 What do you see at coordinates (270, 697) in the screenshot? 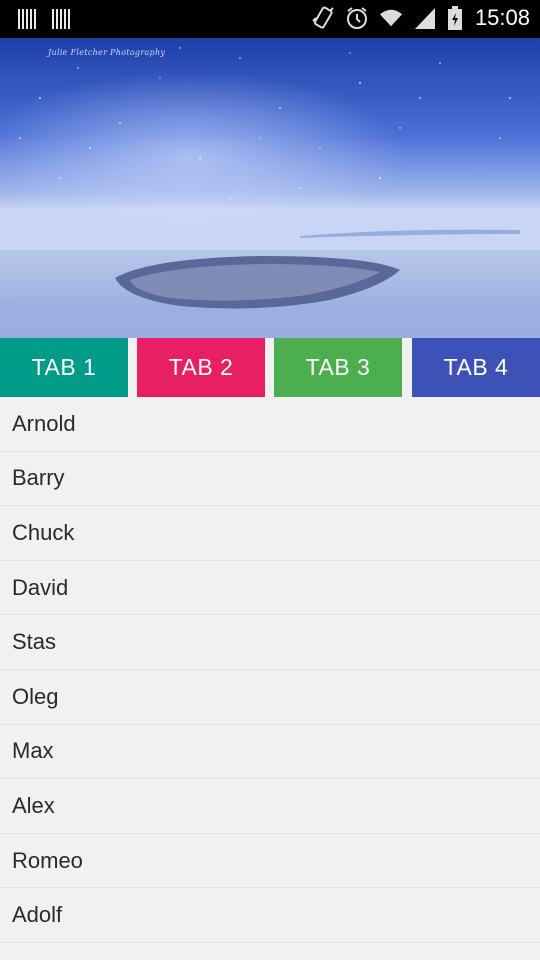
I see `list-item: Oleg` at bounding box center [270, 697].